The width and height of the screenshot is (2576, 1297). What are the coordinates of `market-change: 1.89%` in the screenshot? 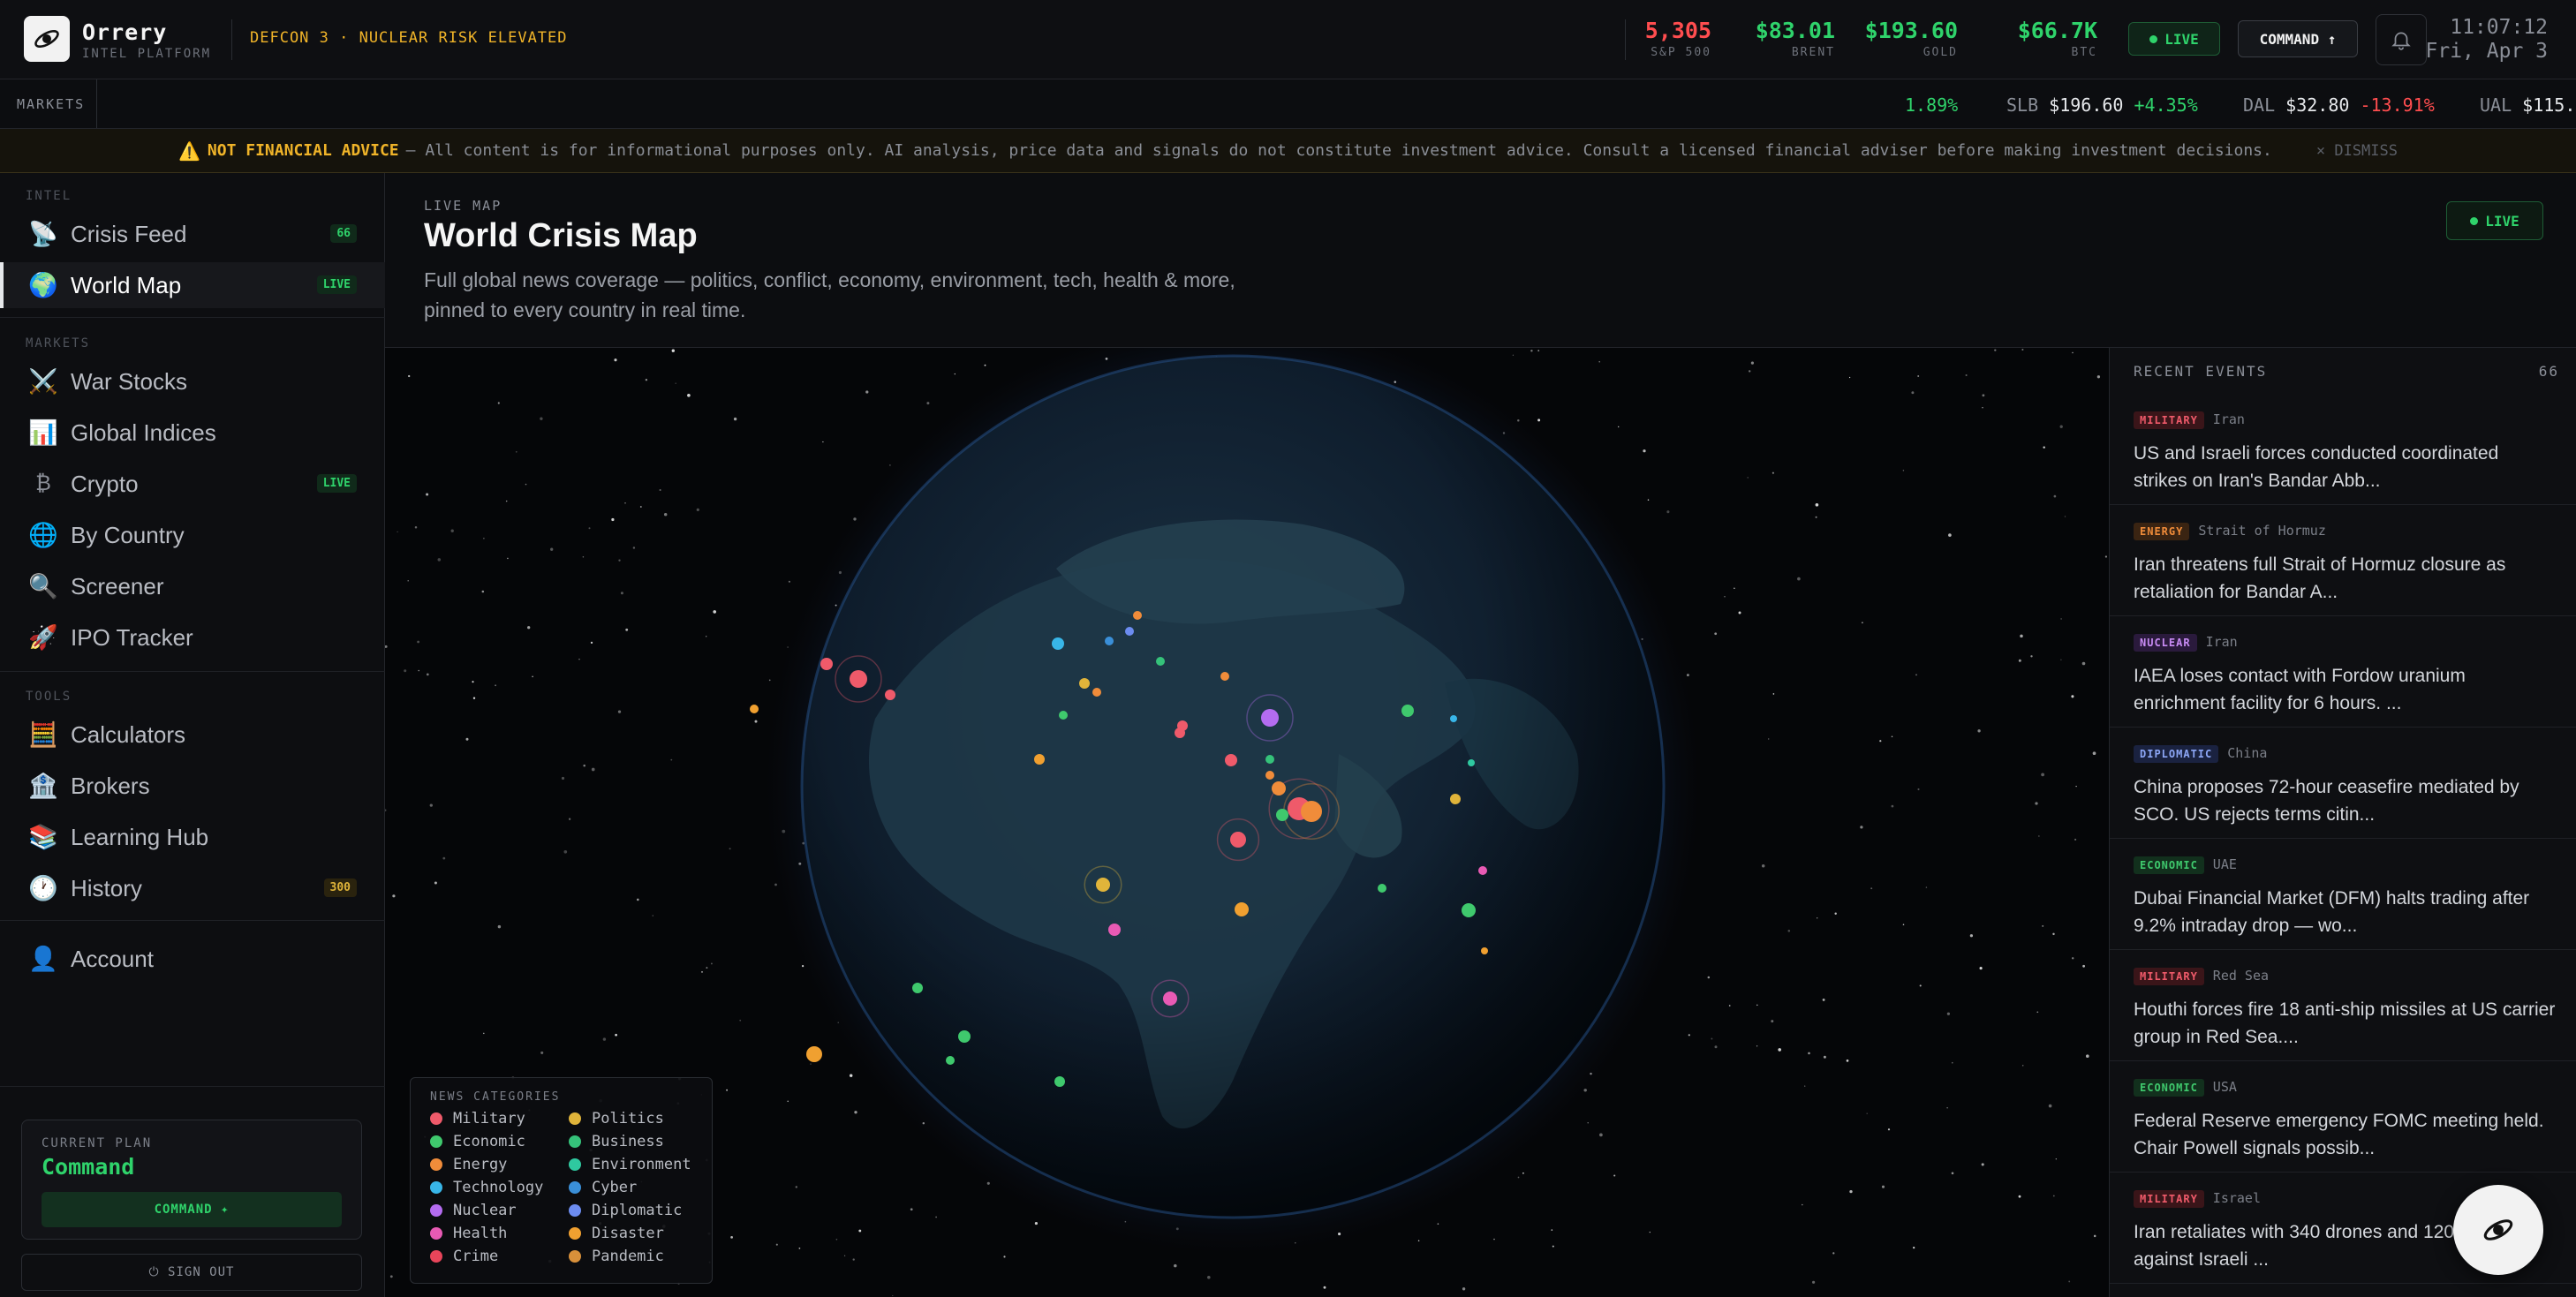 It's located at (1932, 105).